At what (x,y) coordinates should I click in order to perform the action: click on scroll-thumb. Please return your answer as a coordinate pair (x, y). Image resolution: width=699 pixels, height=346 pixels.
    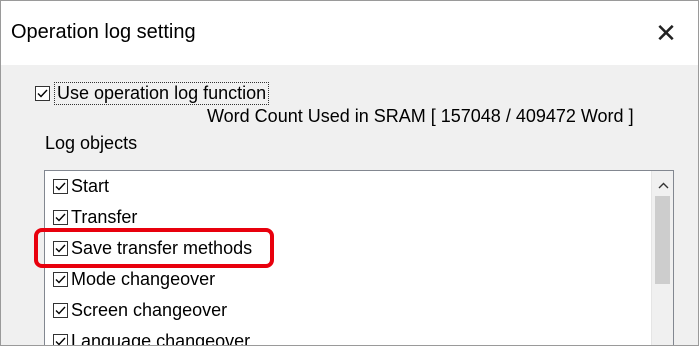
    Looking at the image, I should click on (662, 240).